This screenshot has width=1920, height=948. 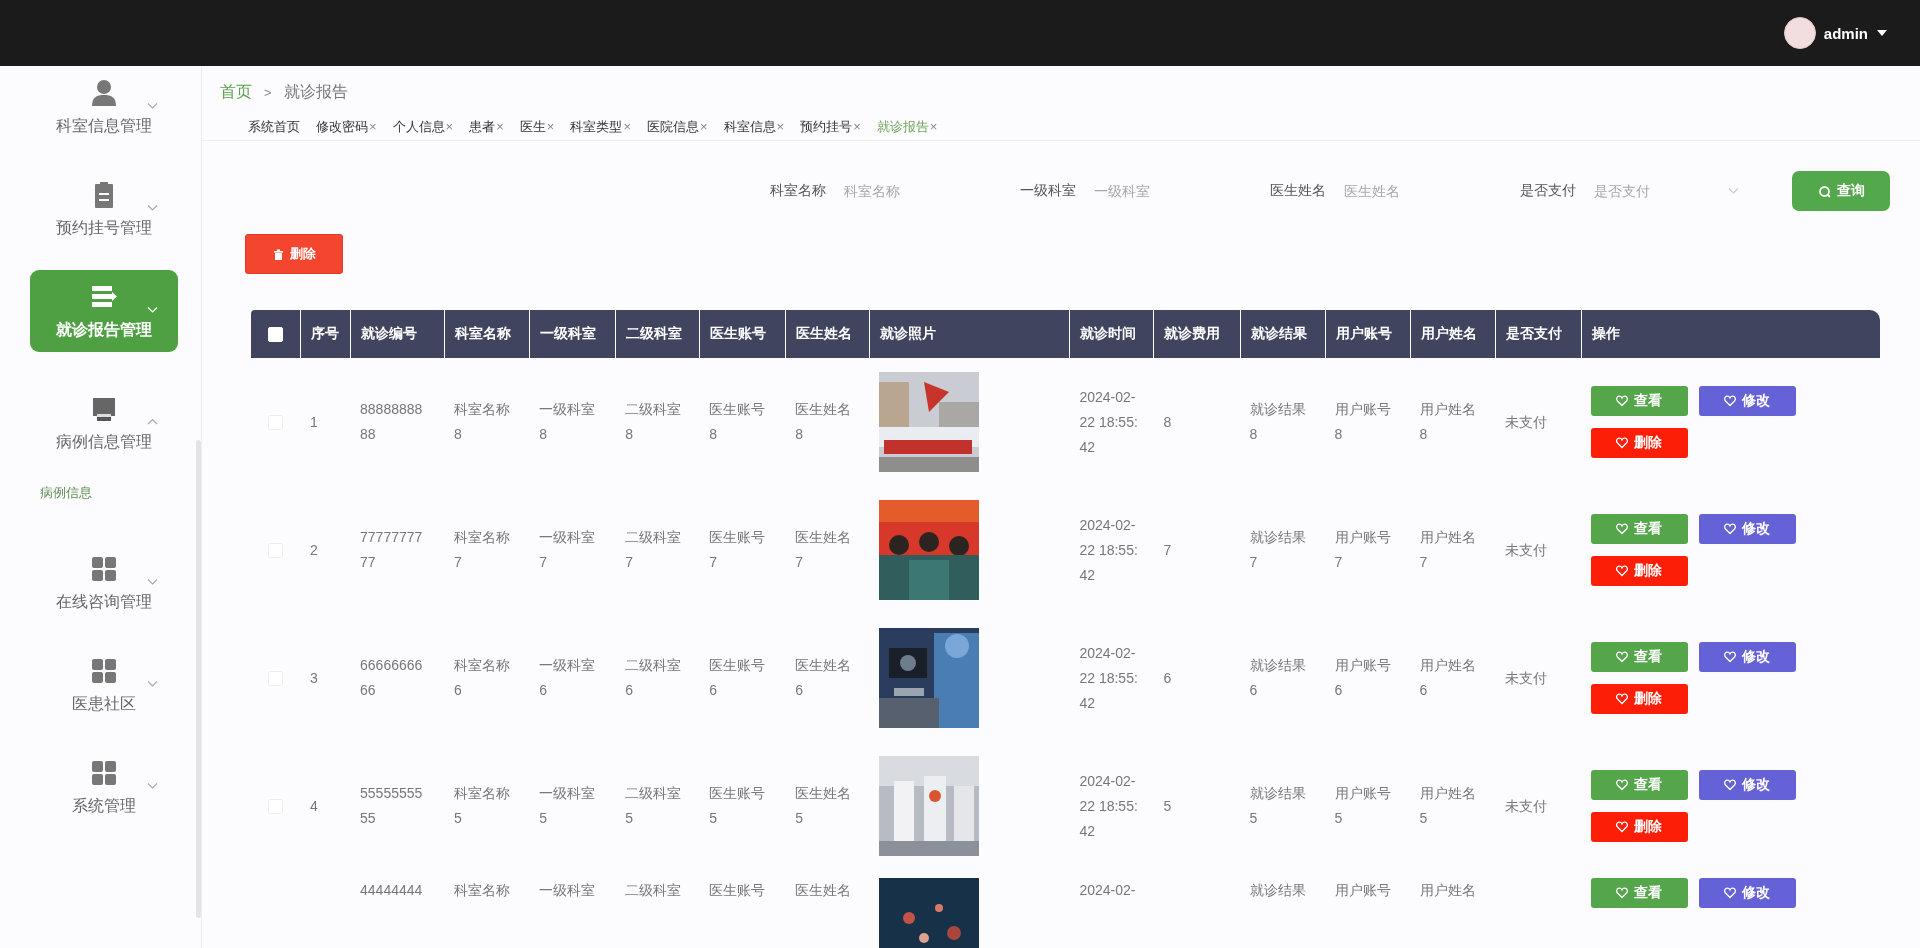 What do you see at coordinates (1168, 678) in the screenshot?
I see `table-cell-text: 6` at bounding box center [1168, 678].